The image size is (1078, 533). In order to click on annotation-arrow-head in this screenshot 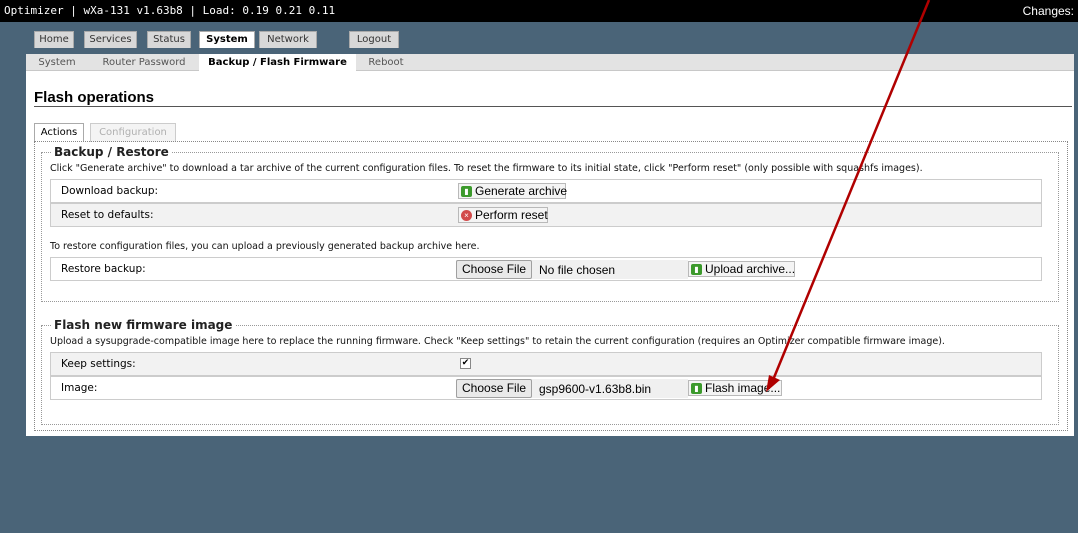, I will do `click(773, 383)`.